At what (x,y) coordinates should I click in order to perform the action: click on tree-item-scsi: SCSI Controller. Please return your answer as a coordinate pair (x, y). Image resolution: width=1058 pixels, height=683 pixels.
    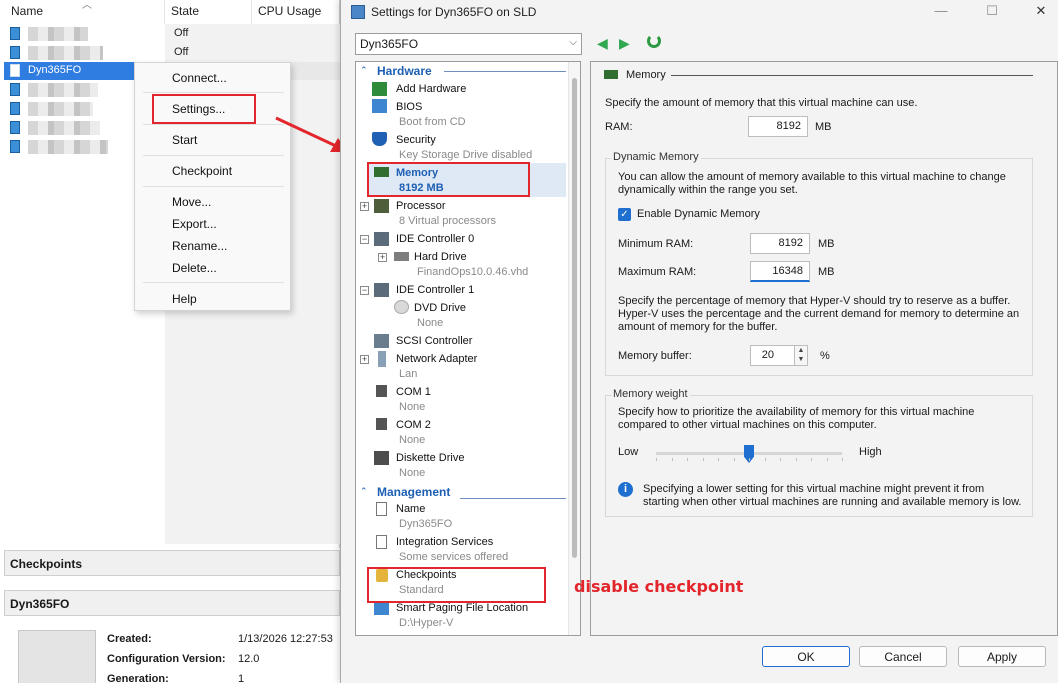
    Looking at the image, I should click on (434, 341).